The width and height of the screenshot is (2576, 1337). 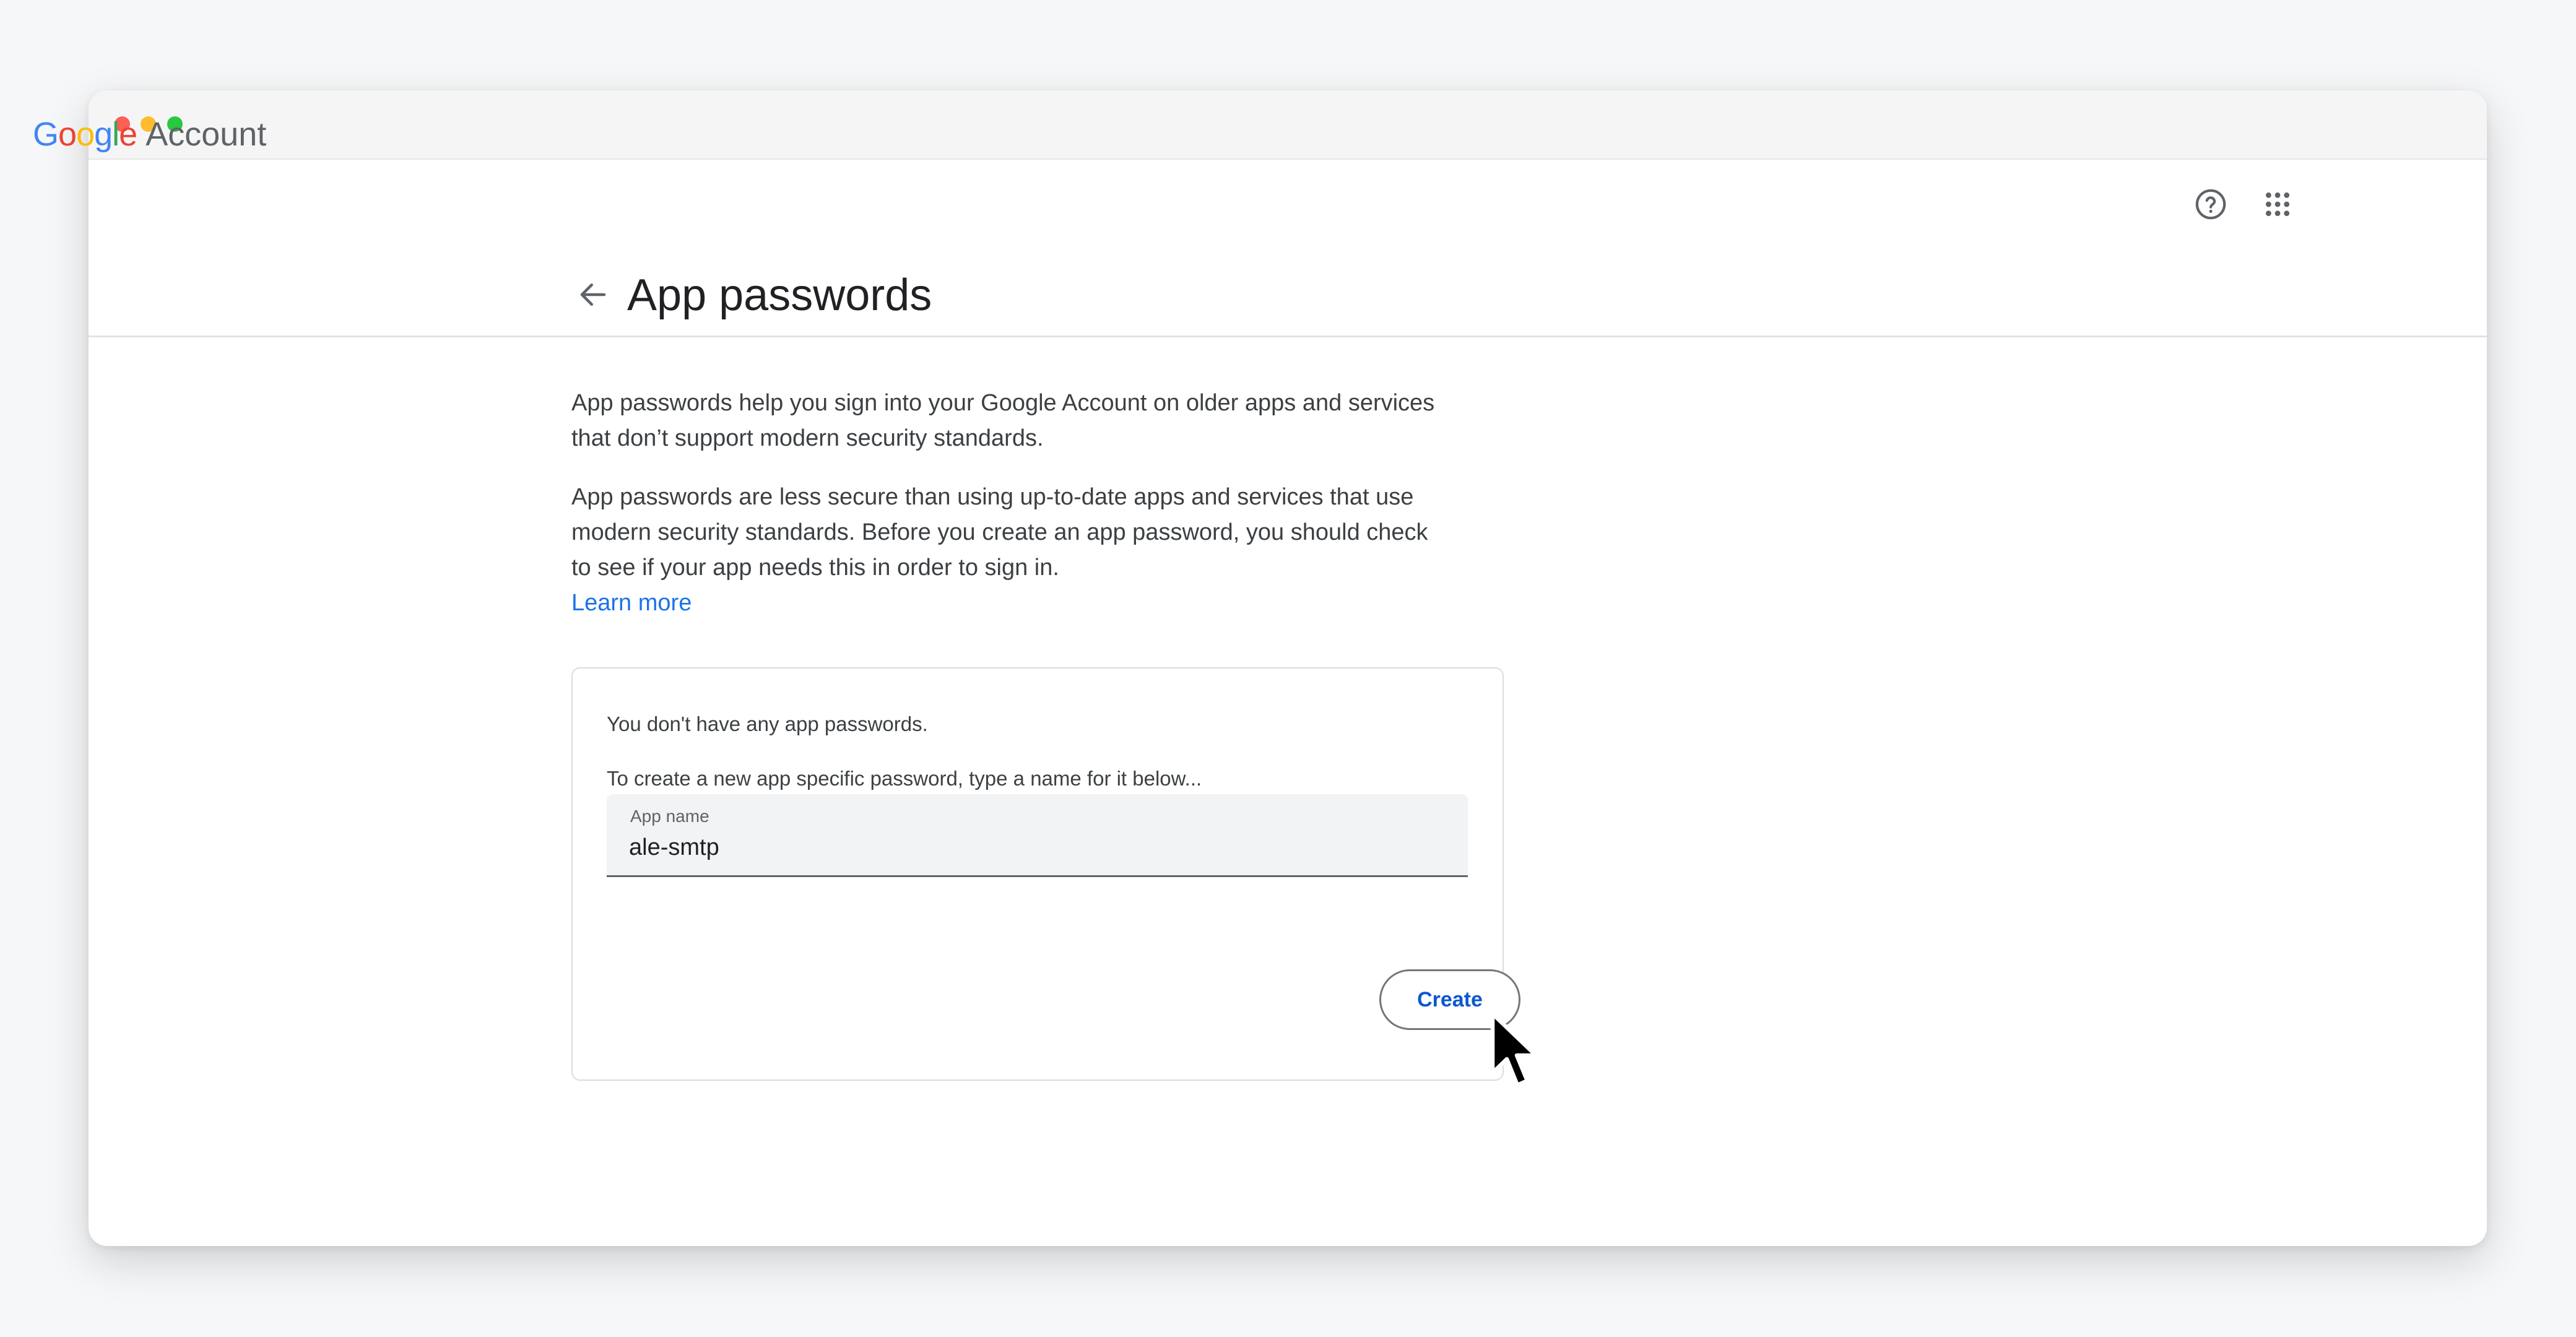 What do you see at coordinates (669, 816) in the screenshot?
I see `app-name-label: App name` at bounding box center [669, 816].